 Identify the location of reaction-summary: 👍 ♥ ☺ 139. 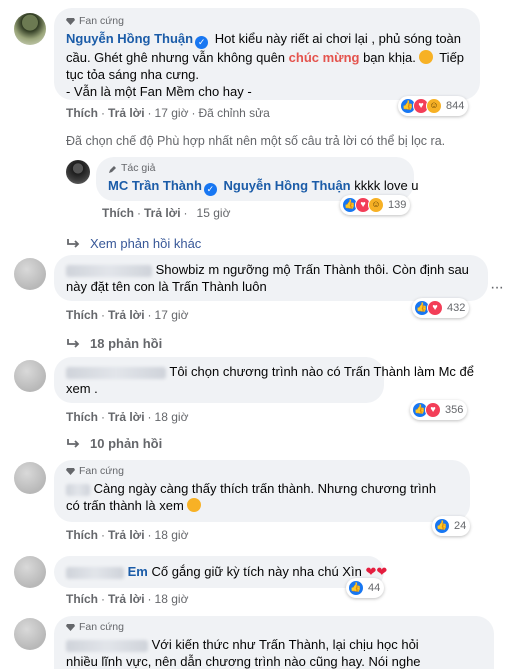
(375, 205).